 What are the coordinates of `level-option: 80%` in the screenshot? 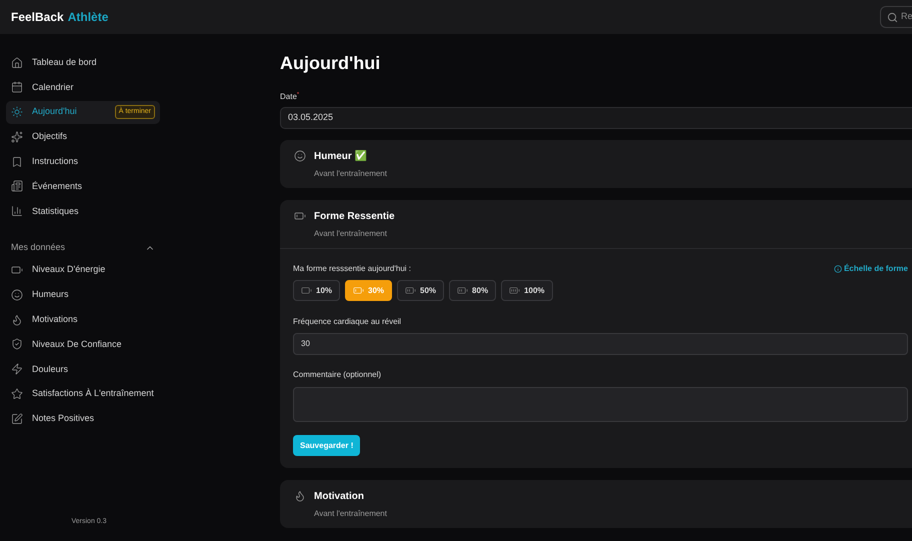 It's located at (472, 290).